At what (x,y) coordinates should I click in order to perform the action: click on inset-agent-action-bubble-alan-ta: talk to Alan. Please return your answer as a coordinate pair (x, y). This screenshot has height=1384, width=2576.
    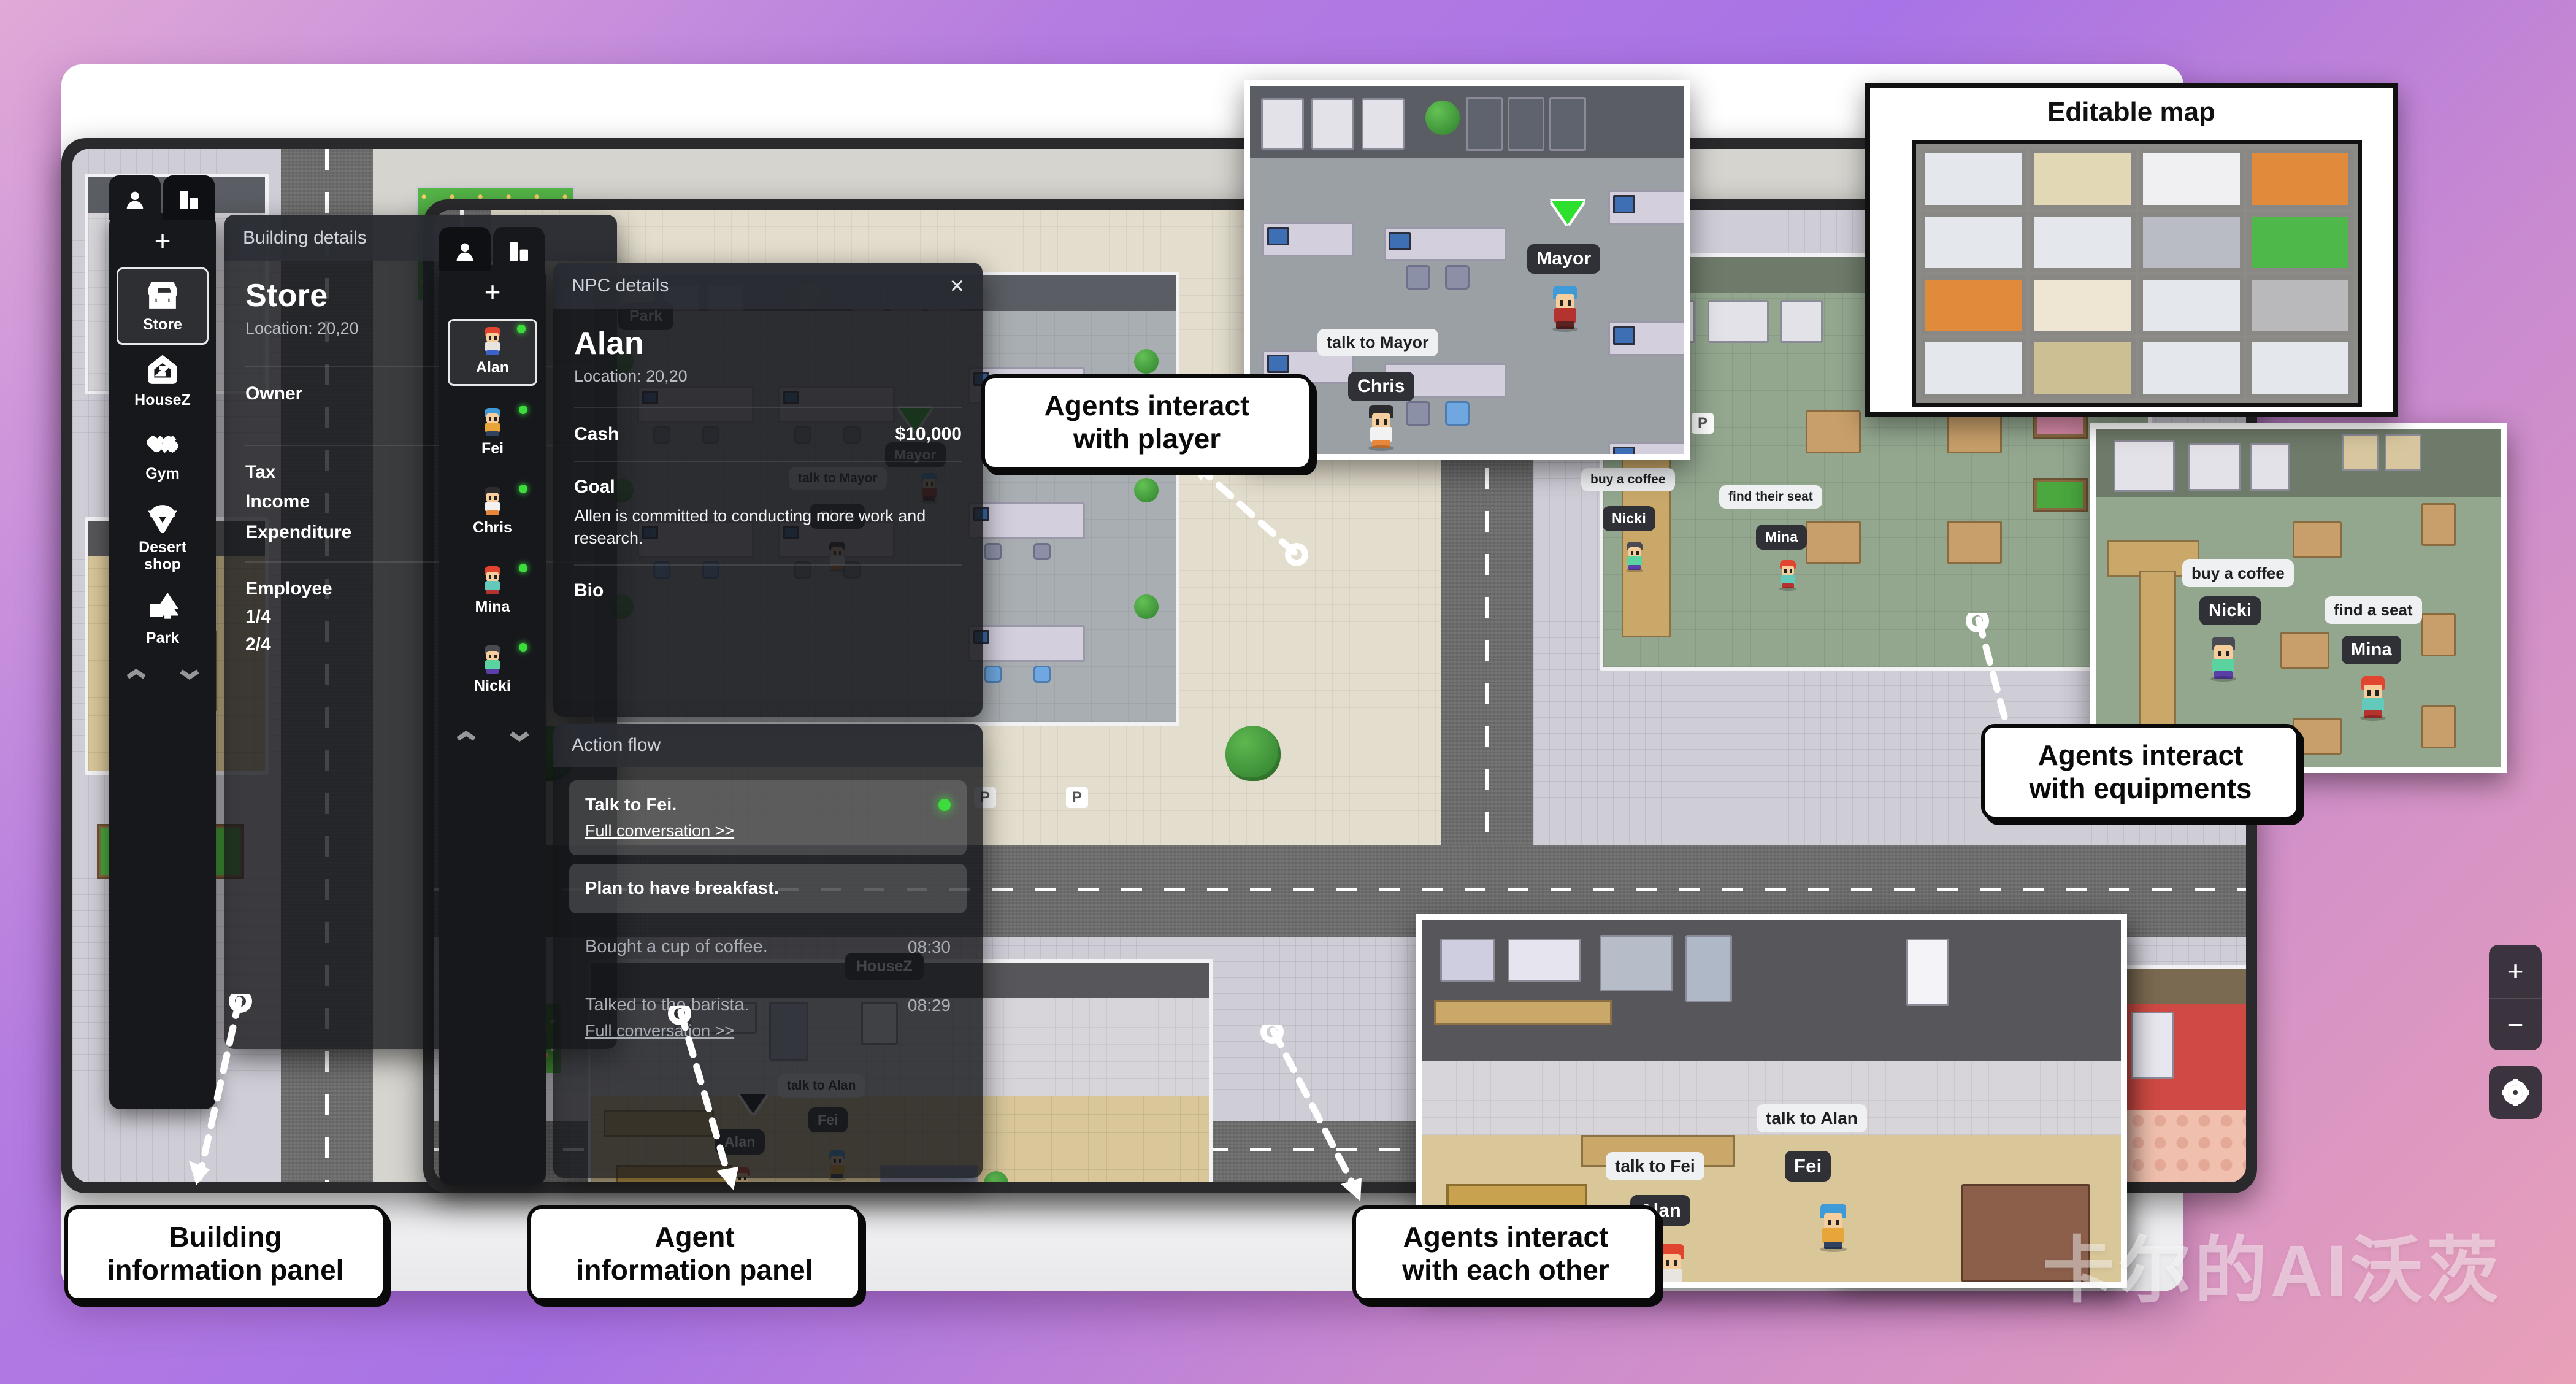
    Looking at the image, I should click on (1812, 1118).